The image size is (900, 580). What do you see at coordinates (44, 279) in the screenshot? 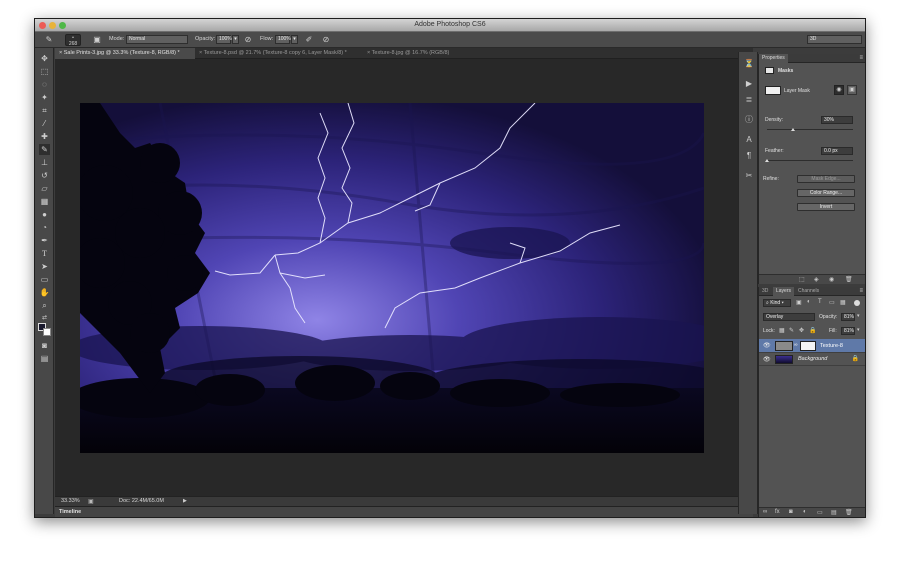
I see `rectangle-tool-icon: ▭` at bounding box center [44, 279].